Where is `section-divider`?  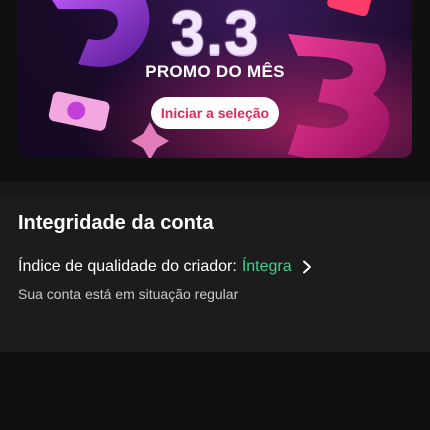
section-divider is located at coordinates (215, 189).